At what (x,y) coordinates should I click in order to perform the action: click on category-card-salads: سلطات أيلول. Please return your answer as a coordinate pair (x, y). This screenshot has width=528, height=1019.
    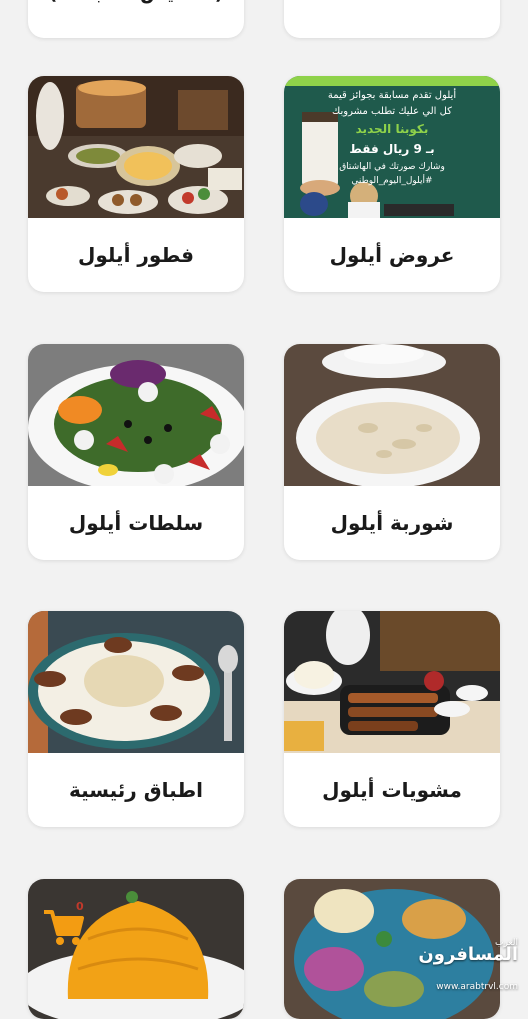
    Looking at the image, I should click on (136, 452).